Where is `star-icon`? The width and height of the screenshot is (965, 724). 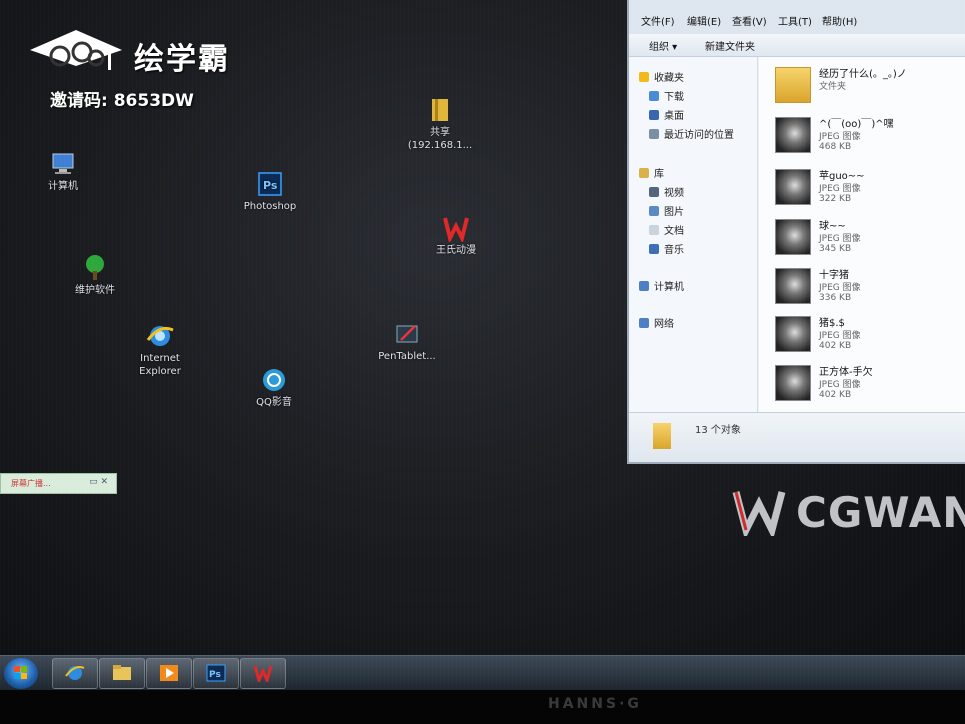 star-icon is located at coordinates (644, 77).